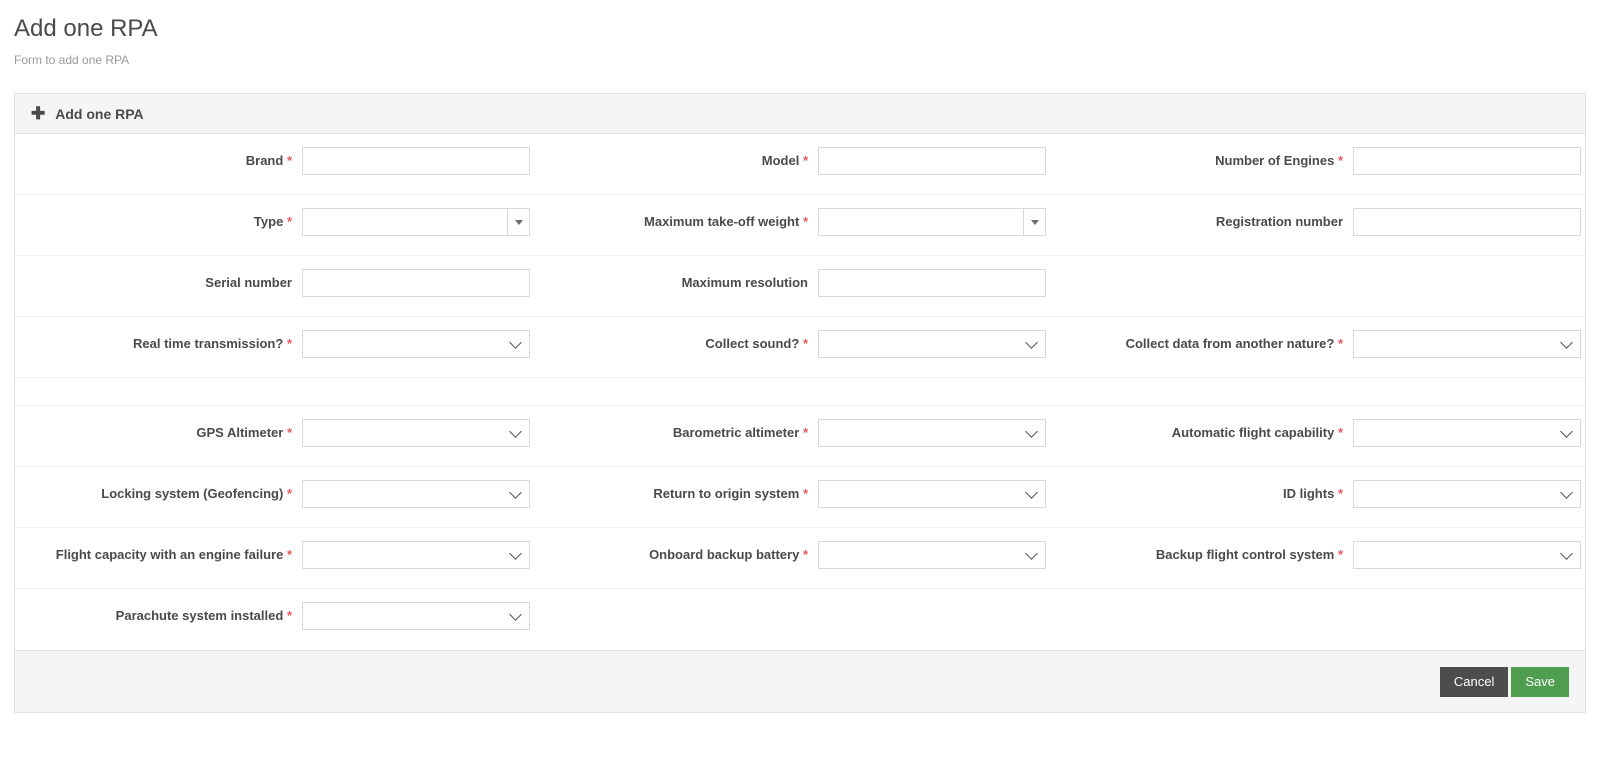  I want to click on maximum-take-off-weight-dropdown-toggle, so click(1034, 222).